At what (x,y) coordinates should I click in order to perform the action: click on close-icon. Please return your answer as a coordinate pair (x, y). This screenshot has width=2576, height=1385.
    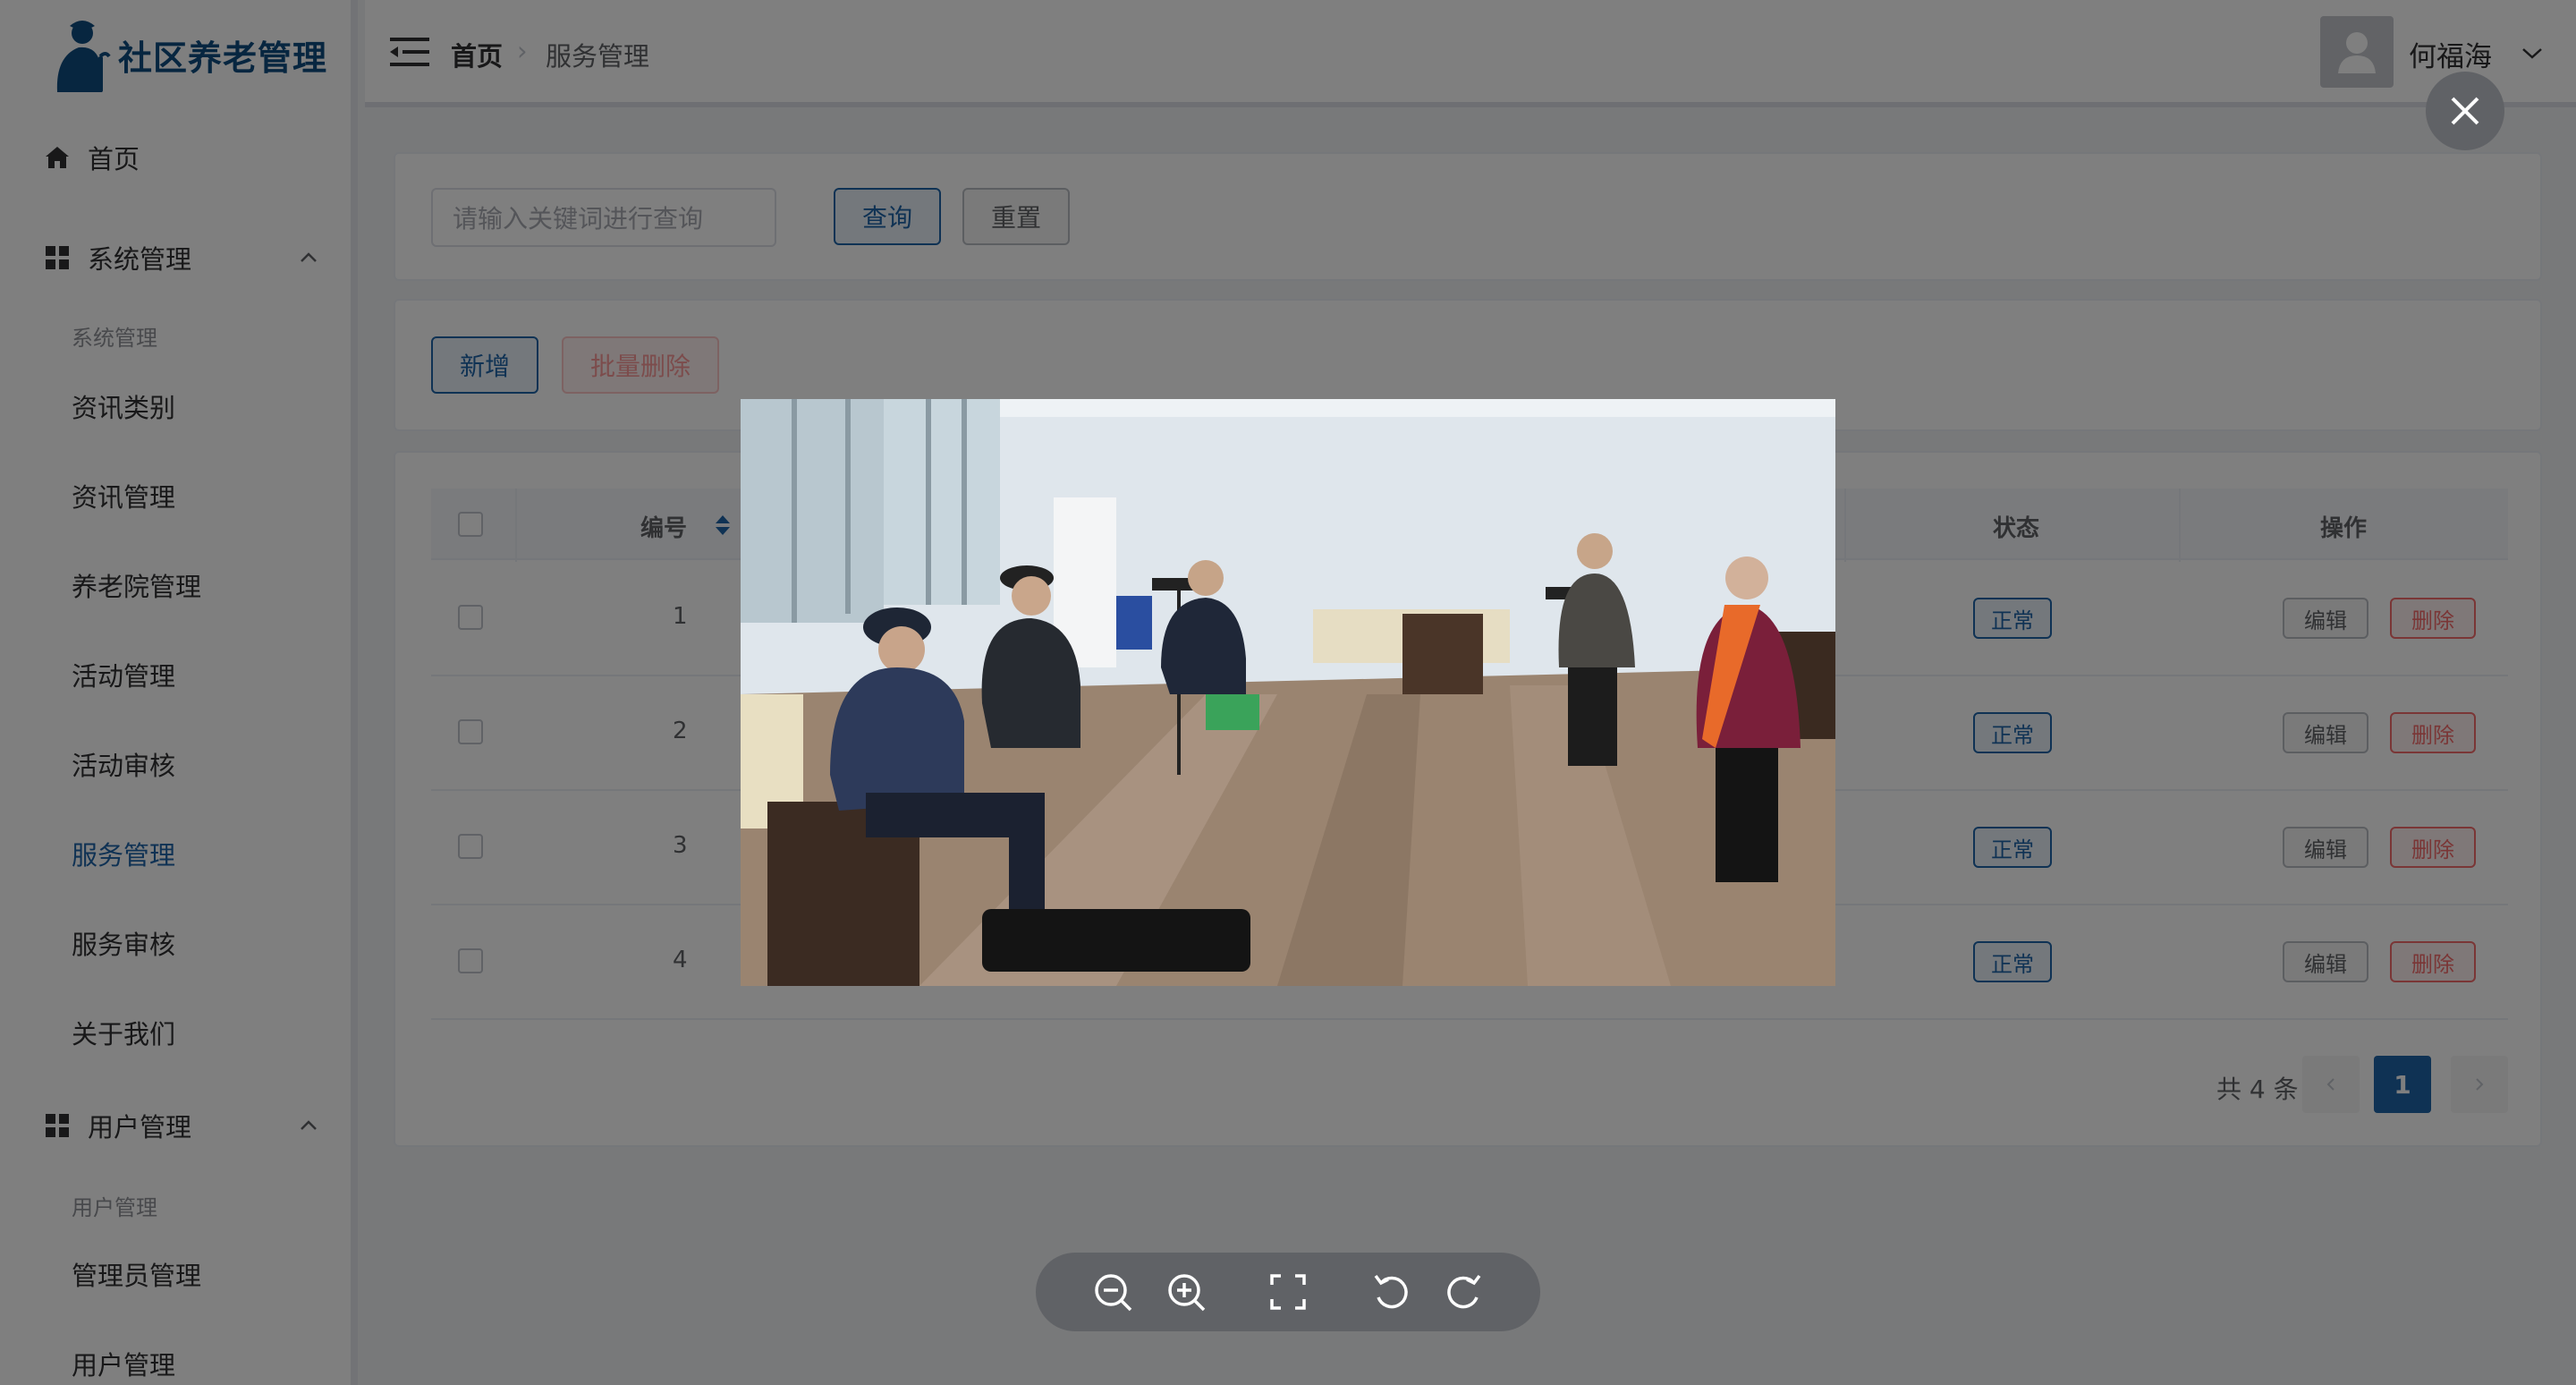
    Looking at the image, I should click on (2465, 111).